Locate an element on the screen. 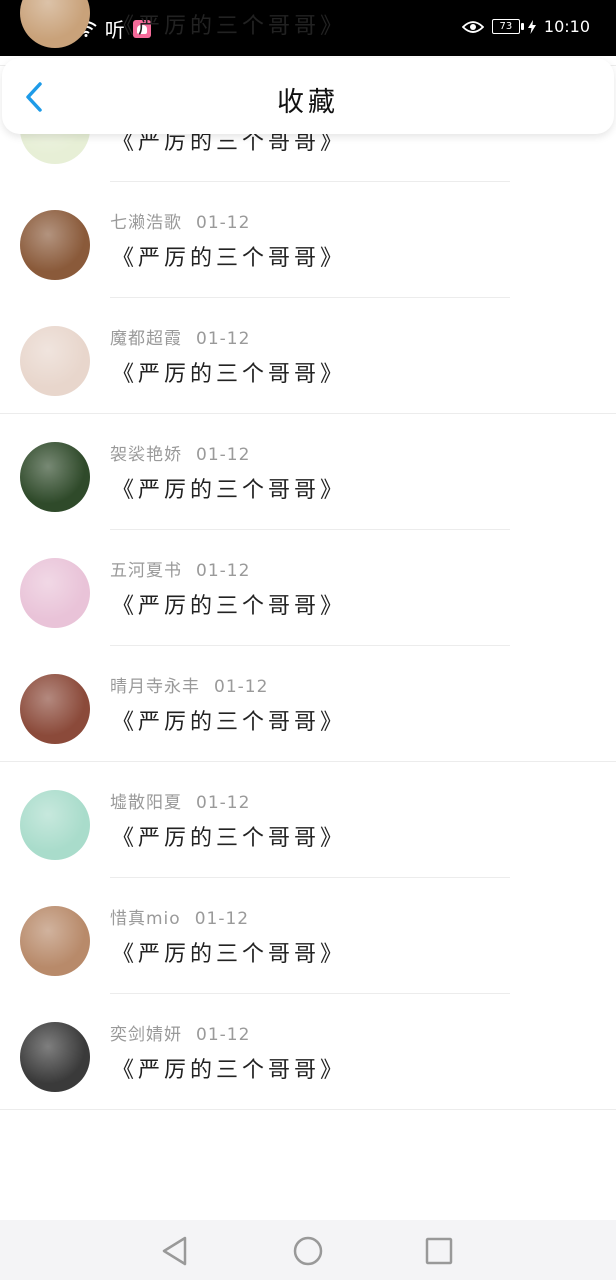 The width and height of the screenshot is (616, 1280). item-meta: 七濑浩歌 01-12 is located at coordinates (180, 220).